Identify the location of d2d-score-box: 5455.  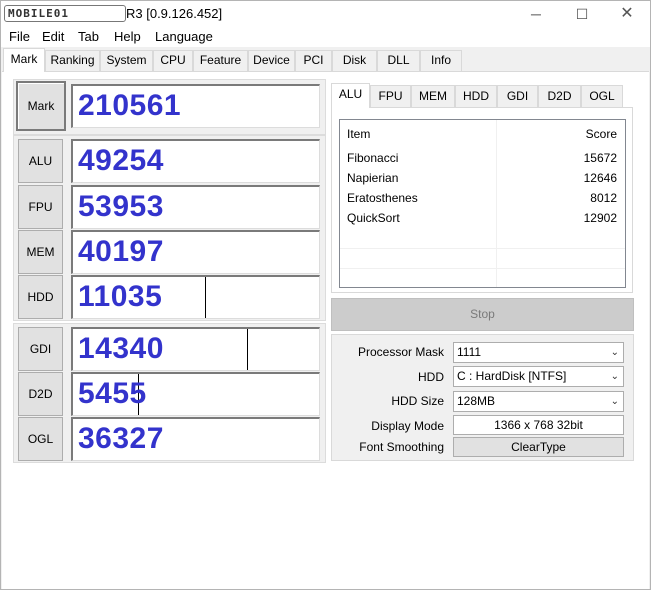
(195, 394).